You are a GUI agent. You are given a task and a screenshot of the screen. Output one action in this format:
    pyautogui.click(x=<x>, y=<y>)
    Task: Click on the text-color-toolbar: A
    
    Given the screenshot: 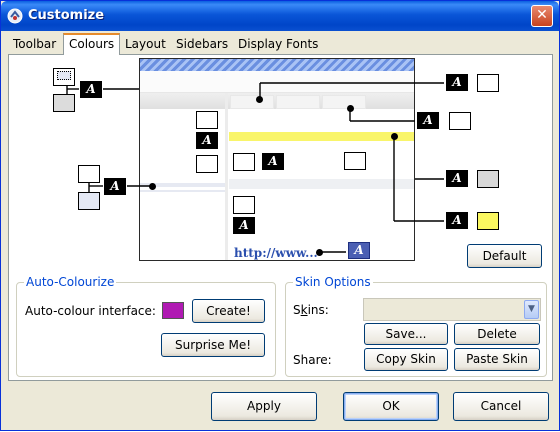 What is the action you would take?
    pyautogui.click(x=91, y=89)
    